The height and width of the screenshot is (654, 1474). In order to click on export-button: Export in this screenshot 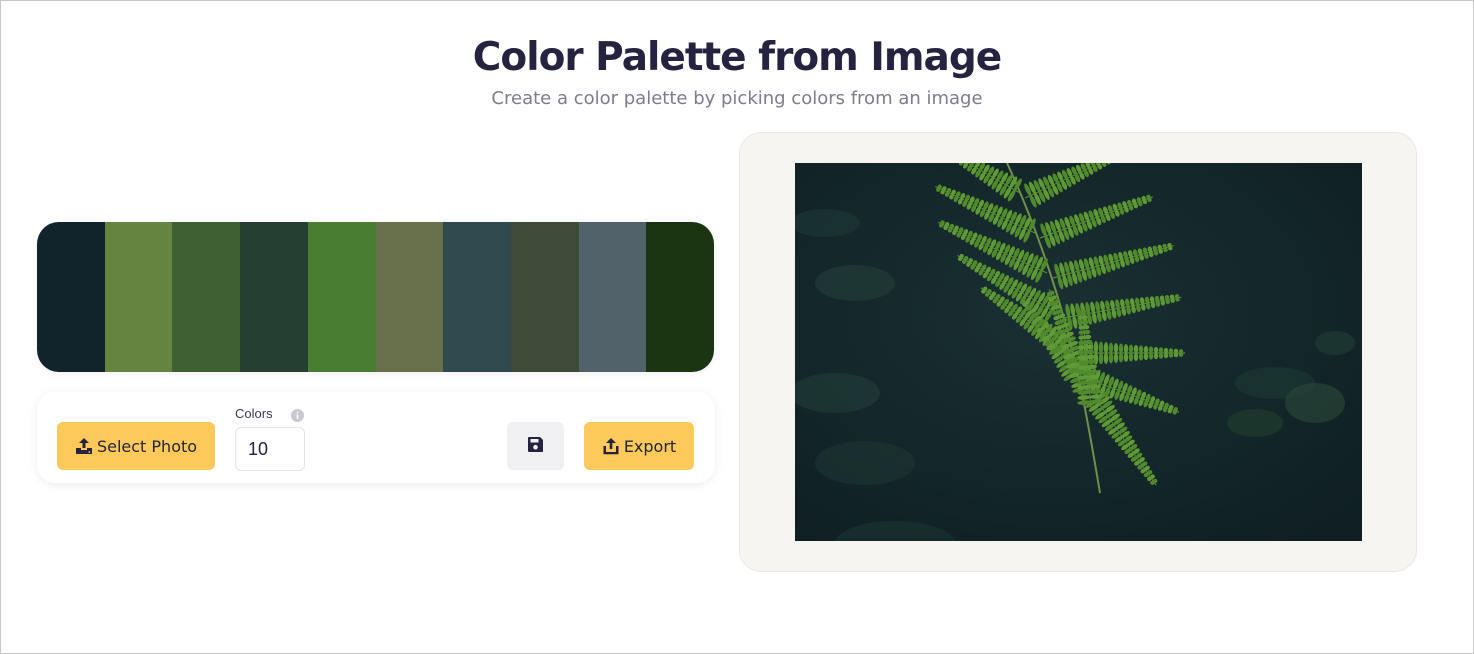, I will do `click(639, 446)`.